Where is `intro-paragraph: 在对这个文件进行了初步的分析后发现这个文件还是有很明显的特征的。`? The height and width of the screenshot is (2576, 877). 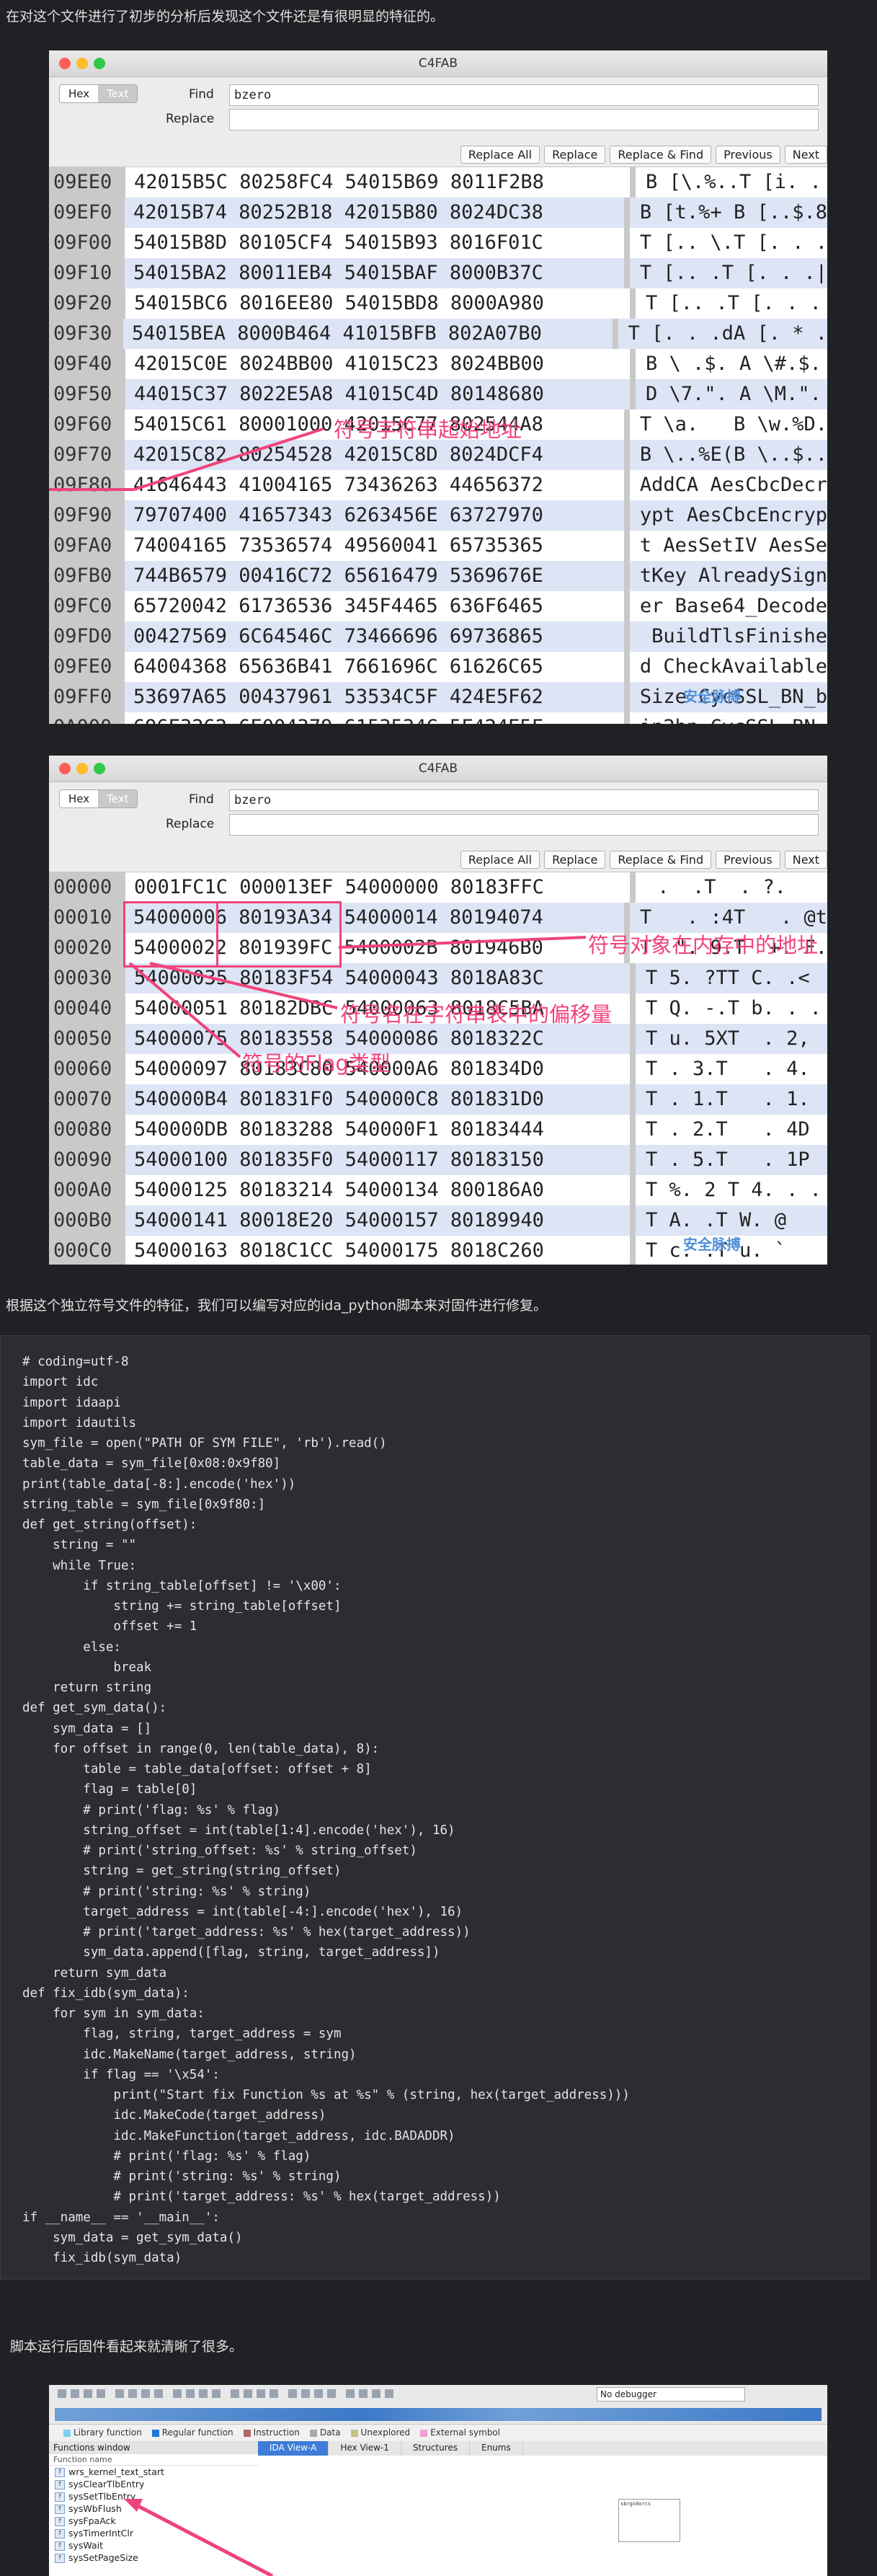 intro-paragraph: 在对这个文件进行了初步的分析后发现这个文件还是有很明显的特征的。 is located at coordinates (225, 17).